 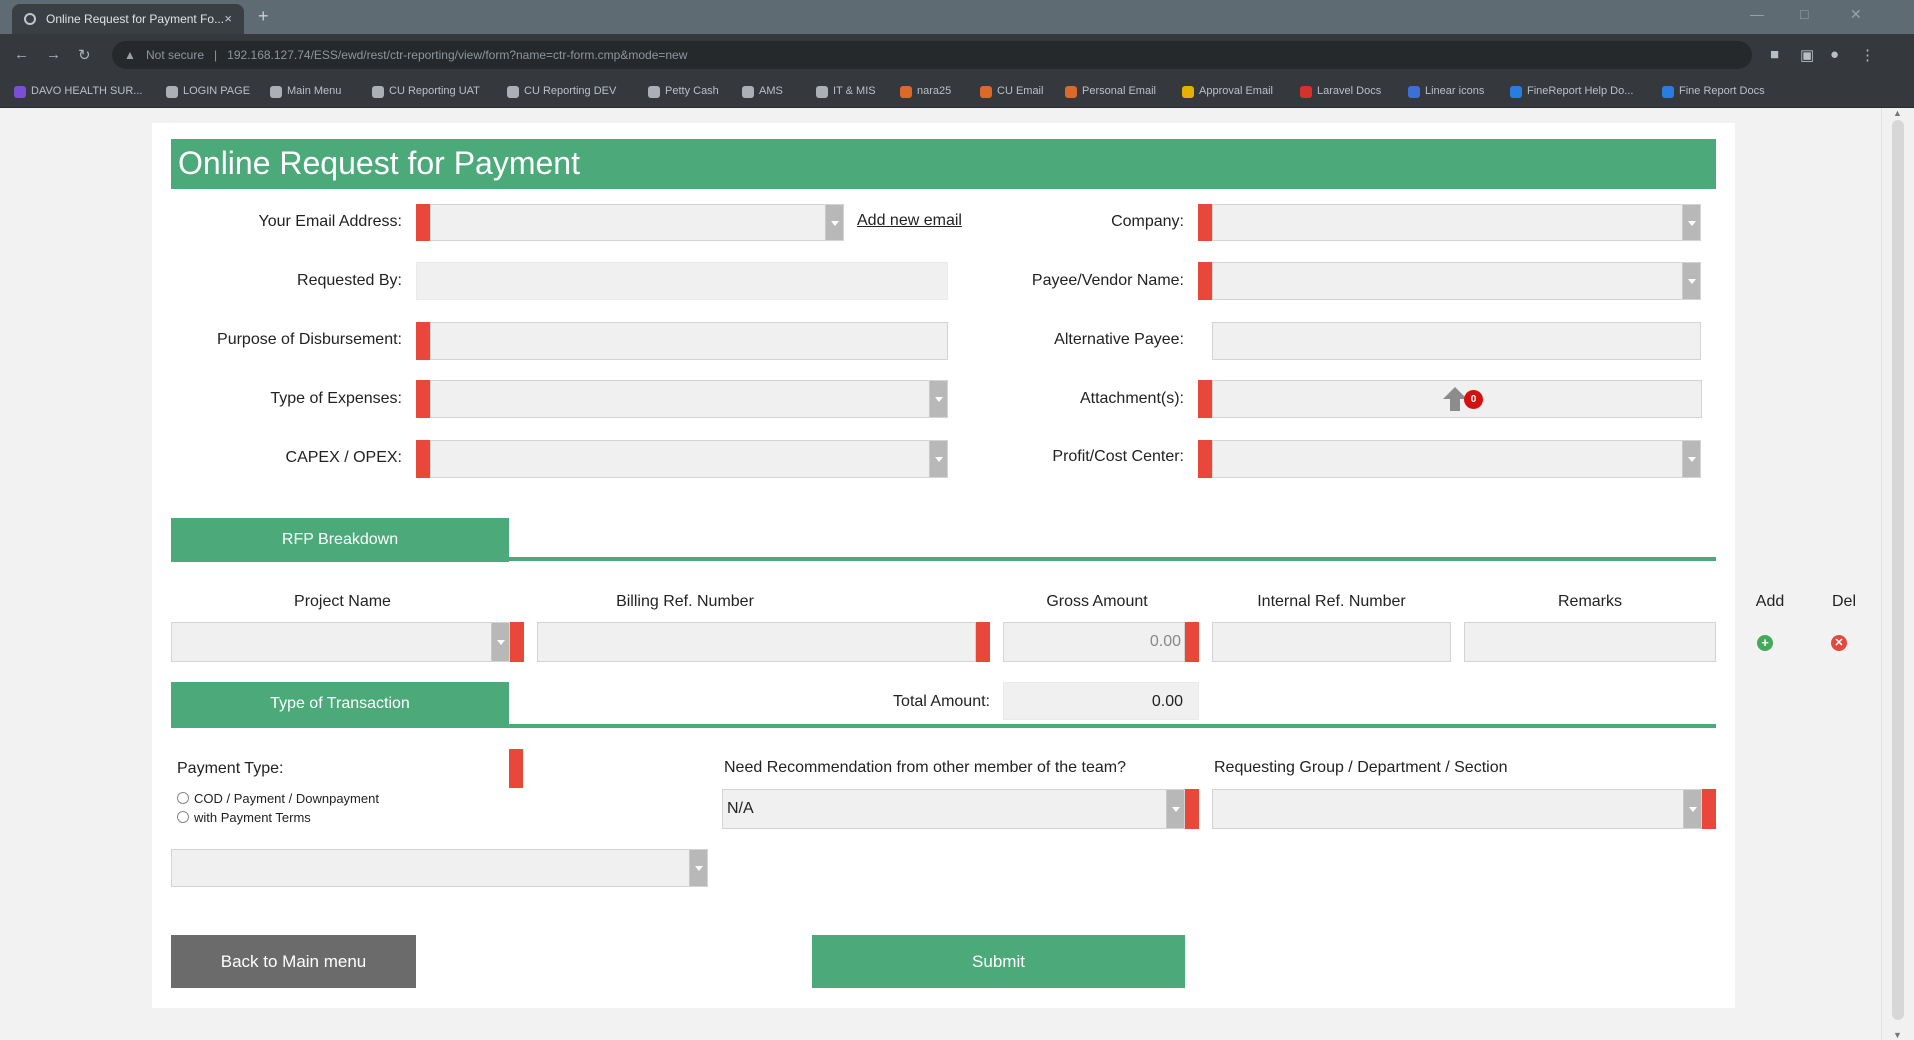 I want to click on remarks-input, so click(x=1590, y=642).